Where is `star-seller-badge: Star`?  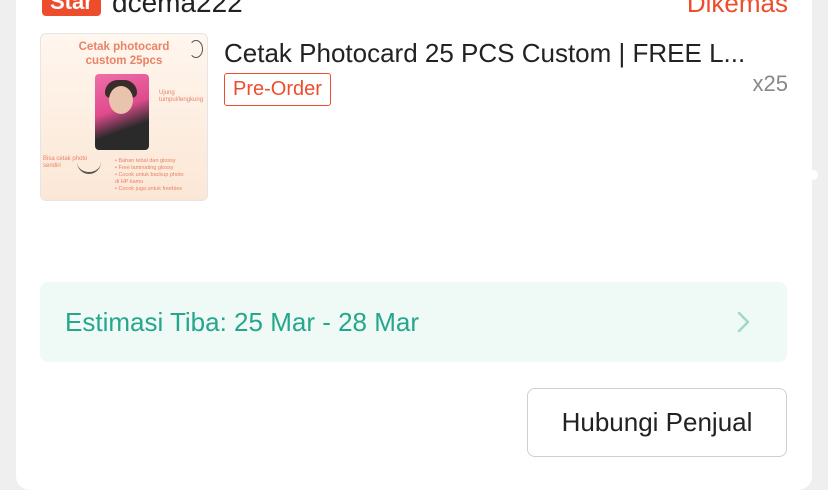
star-seller-badge: Star is located at coordinates (71, 8).